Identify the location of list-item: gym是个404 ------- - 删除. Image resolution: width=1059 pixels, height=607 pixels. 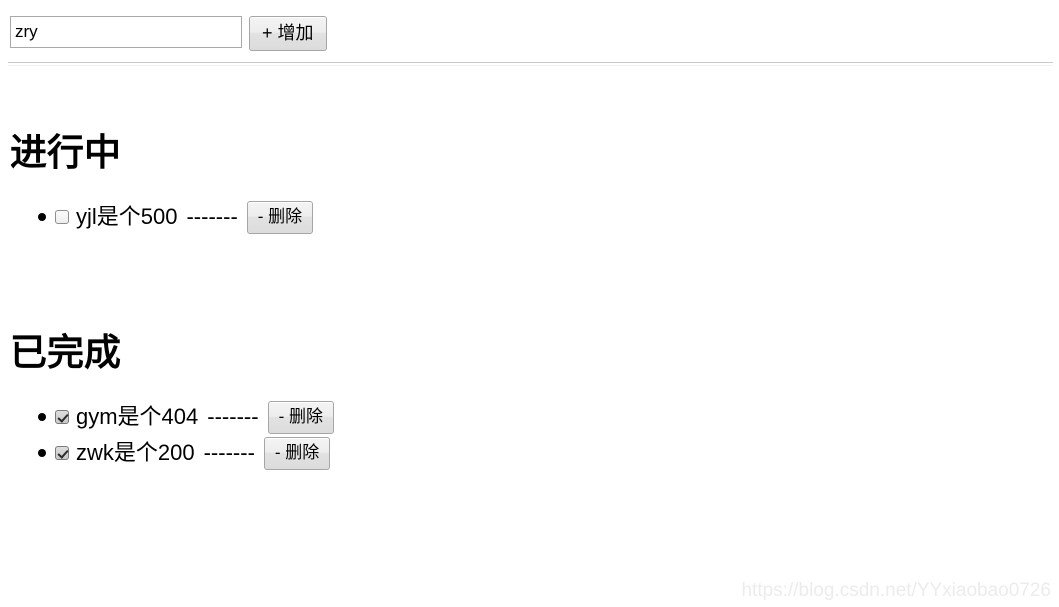
(548, 417).